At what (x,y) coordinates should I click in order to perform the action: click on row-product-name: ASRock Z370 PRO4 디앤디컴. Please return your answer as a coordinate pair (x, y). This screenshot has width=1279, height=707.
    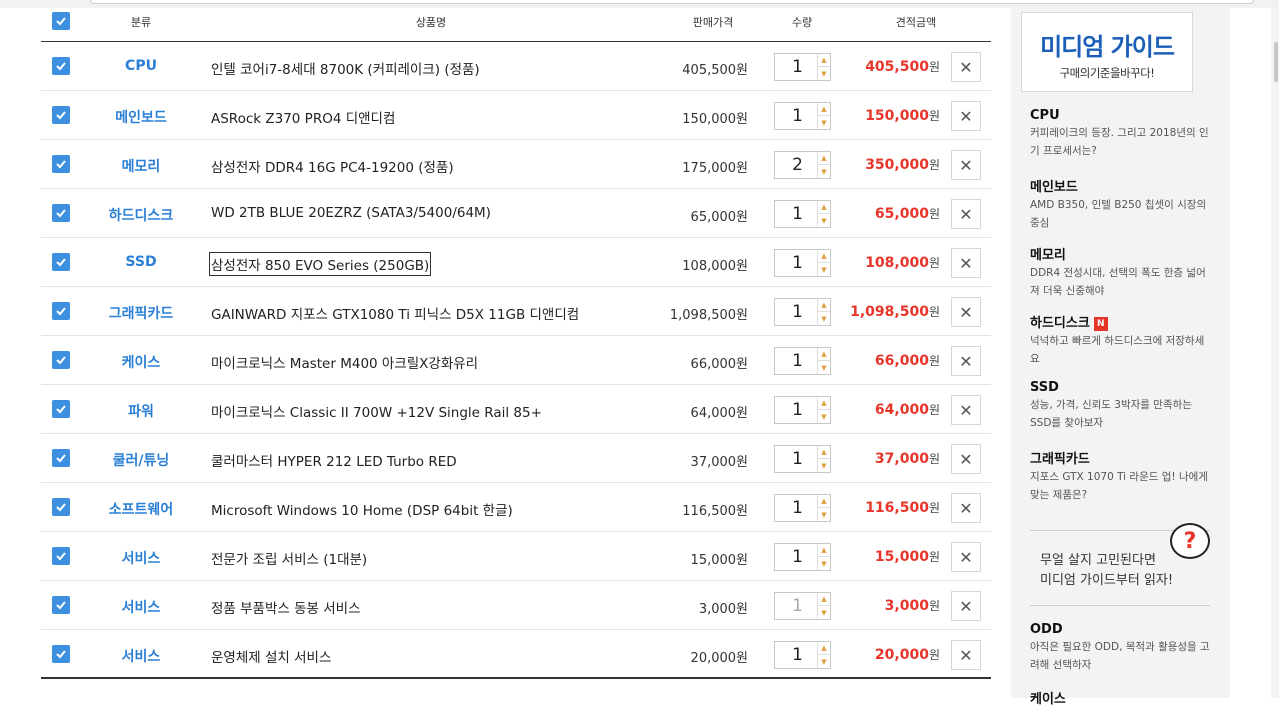
    Looking at the image, I should click on (303, 117).